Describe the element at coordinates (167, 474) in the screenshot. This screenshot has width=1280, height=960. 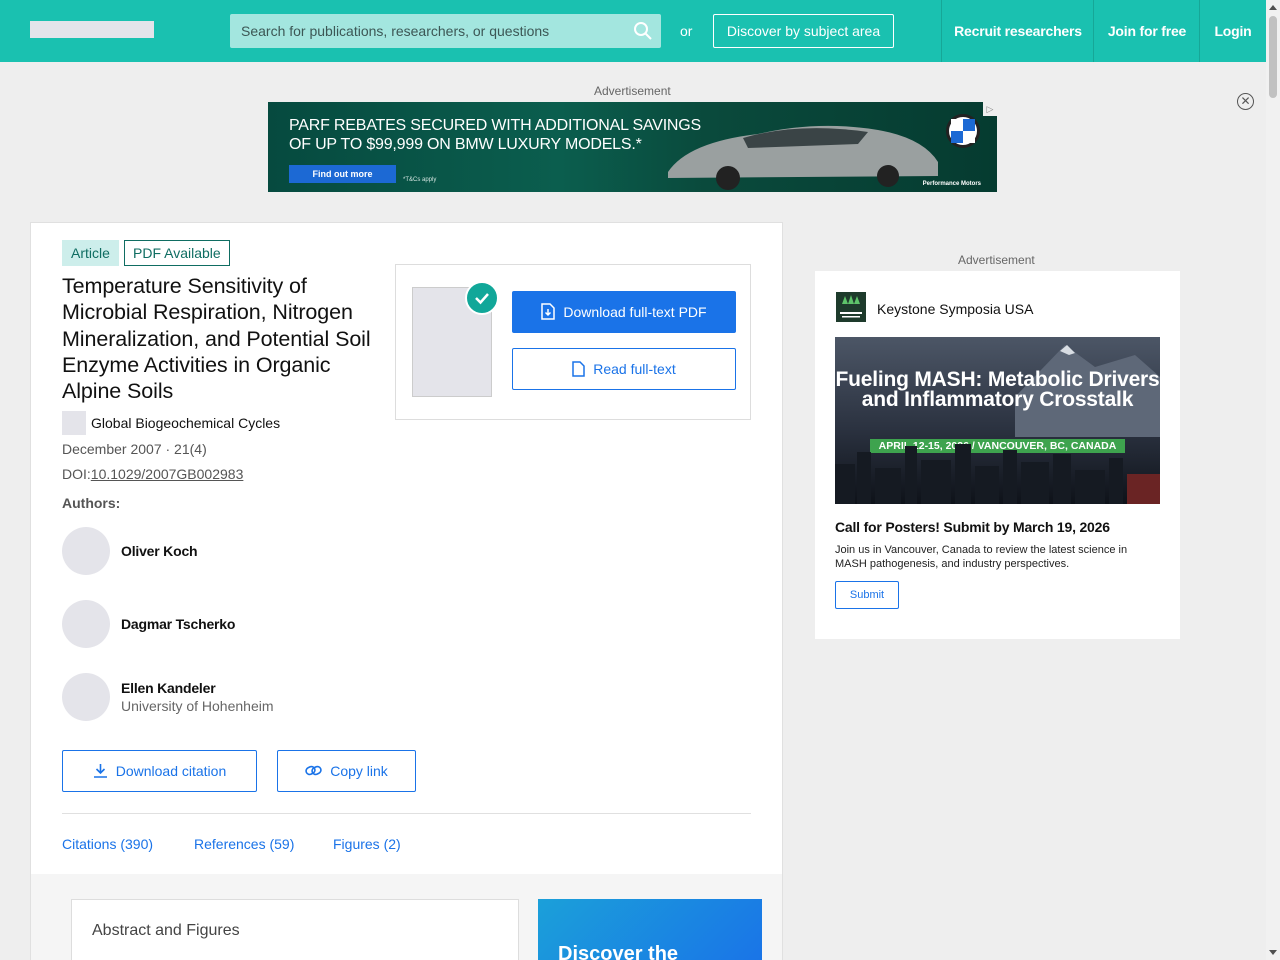
I see `doi-link: 10.1029/2007GB002983` at that location.